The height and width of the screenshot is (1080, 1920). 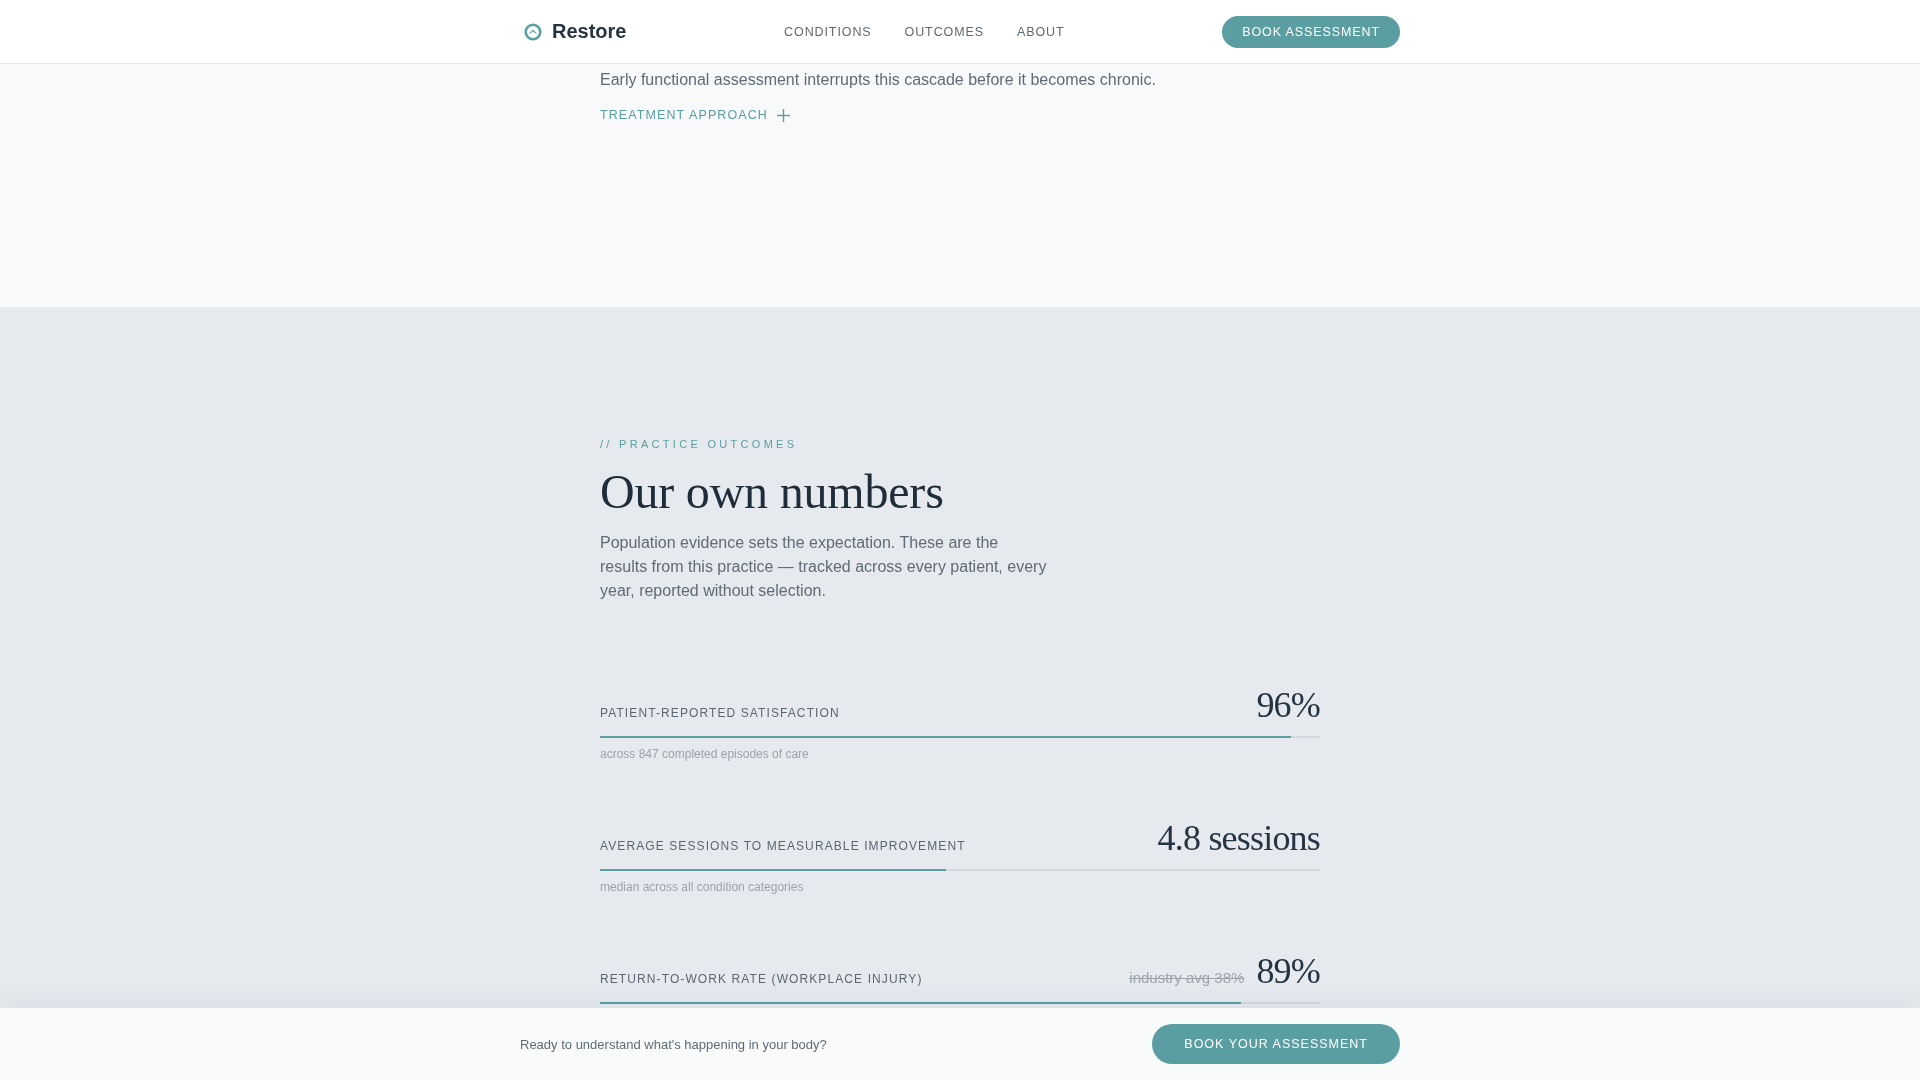 I want to click on book-assessment-button: BOOK ASSESSMENT, so click(x=1311, y=31).